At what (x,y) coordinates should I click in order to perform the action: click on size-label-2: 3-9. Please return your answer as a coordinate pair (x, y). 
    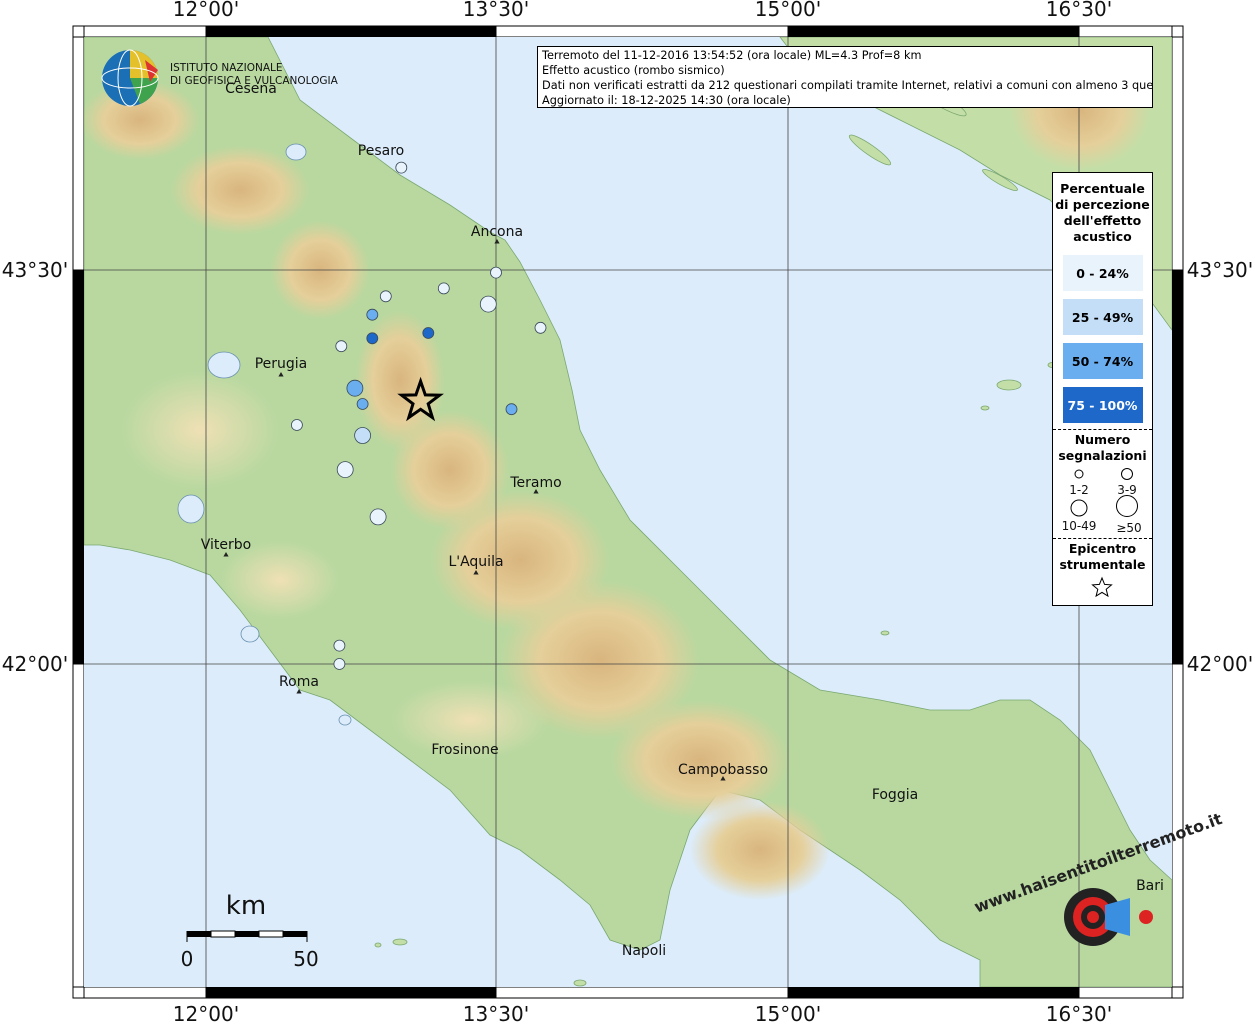
    Looking at the image, I should click on (1127, 490).